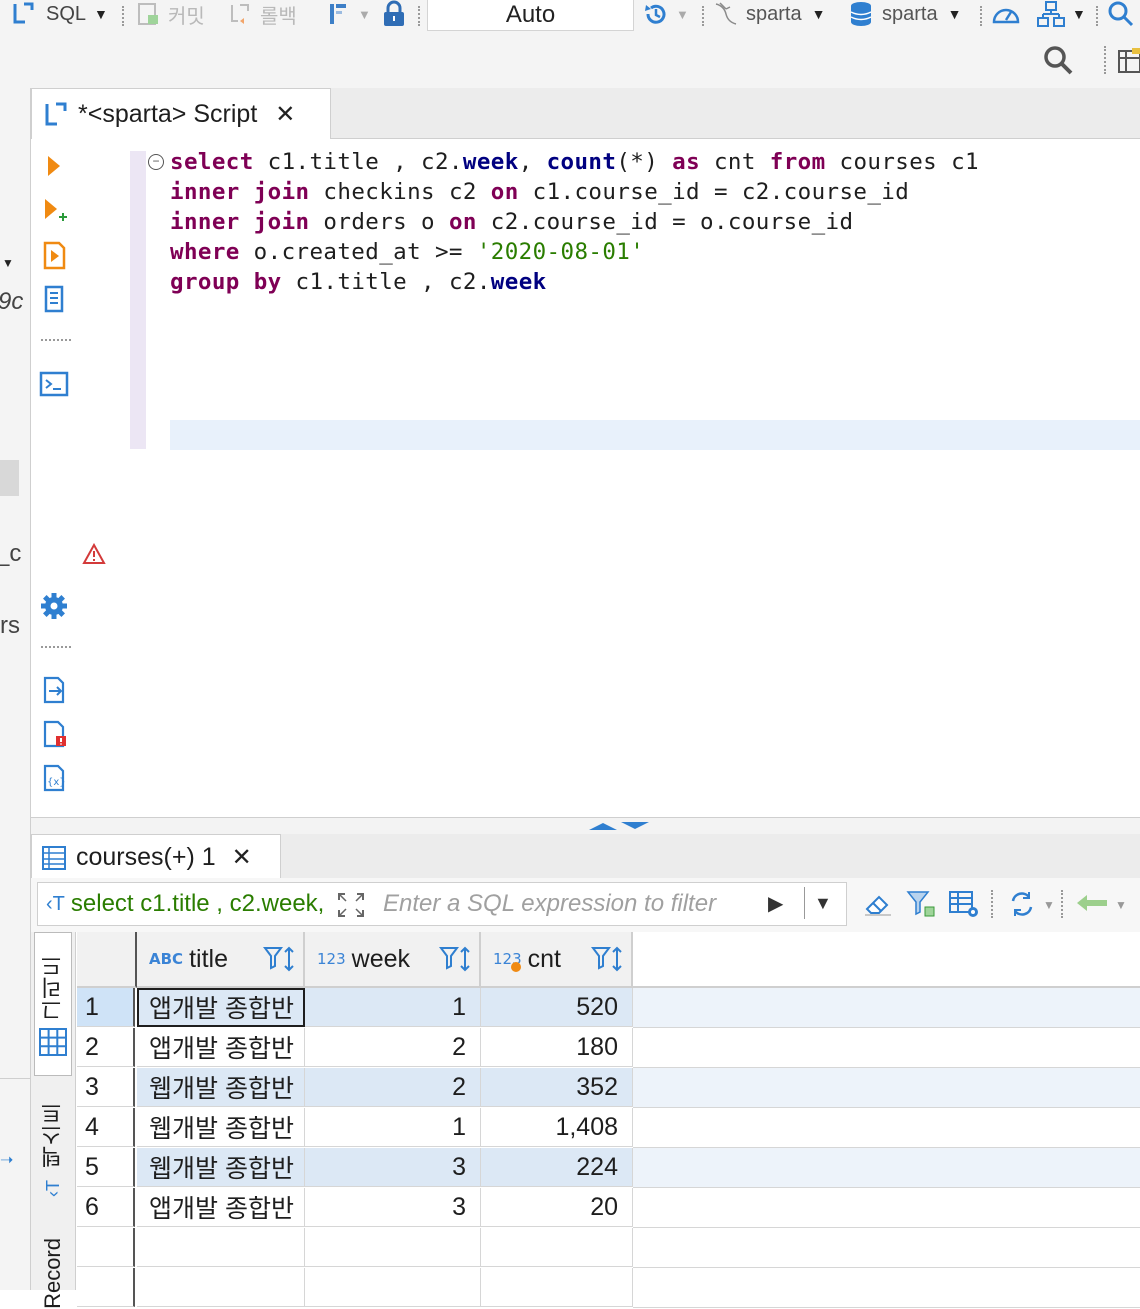  I want to click on explain-plan-button: ▼, so click(1061, 14).